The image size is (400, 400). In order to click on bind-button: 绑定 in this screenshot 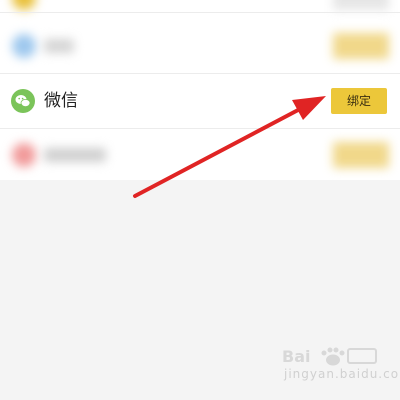, I will do `click(359, 101)`.